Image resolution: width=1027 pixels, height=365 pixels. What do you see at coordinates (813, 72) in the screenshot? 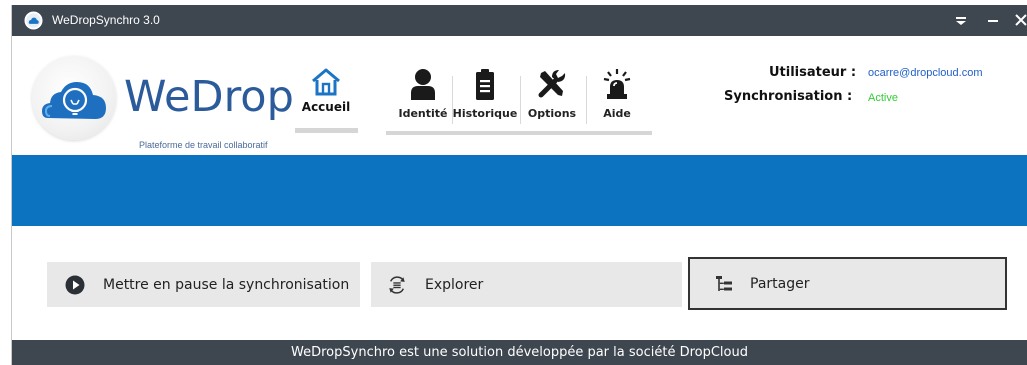
I see `user-label: Utilisateur :` at bounding box center [813, 72].